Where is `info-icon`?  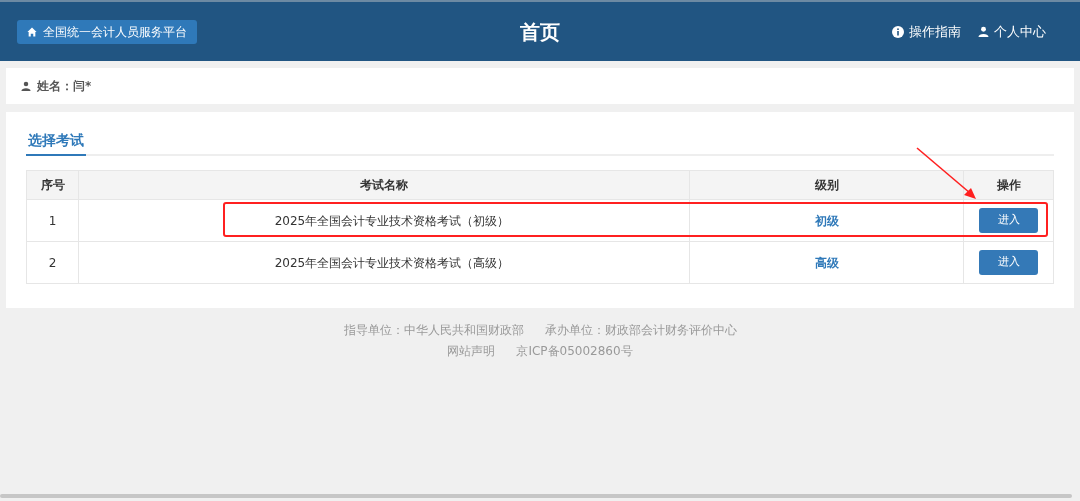
info-icon is located at coordinates (898, 31).